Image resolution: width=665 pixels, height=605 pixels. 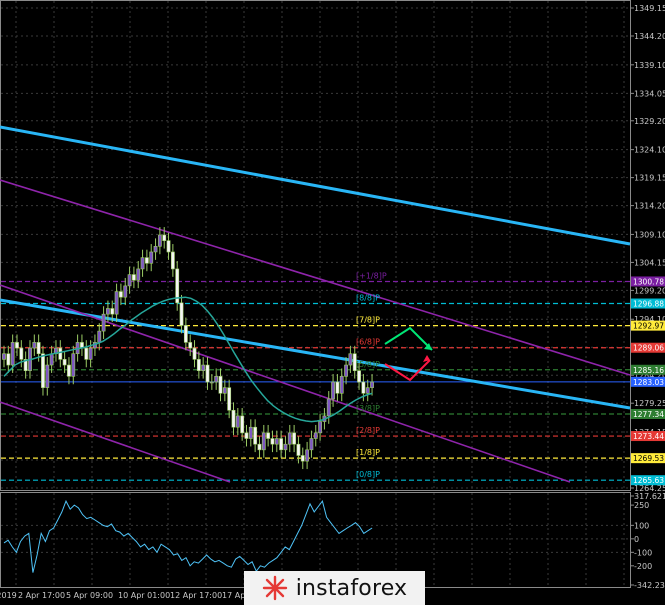 What do you see at coordinates (641, 525) in the screenshot?
I see `indicator-tick-label: 100` at bounding box center [641, 525].